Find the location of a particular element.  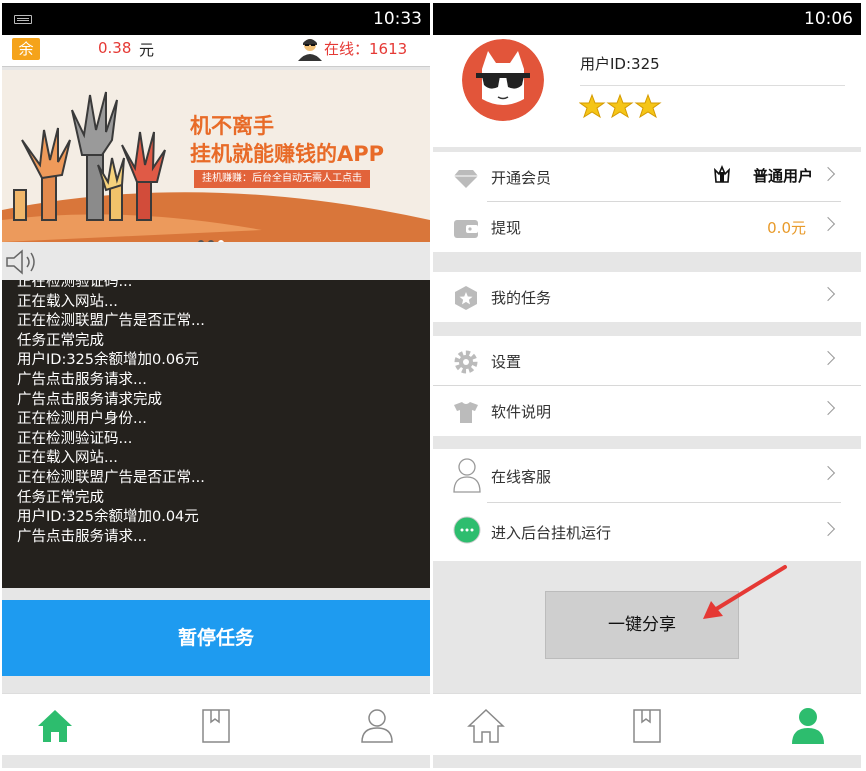

crown-icon is located at coordinates (722, 173).